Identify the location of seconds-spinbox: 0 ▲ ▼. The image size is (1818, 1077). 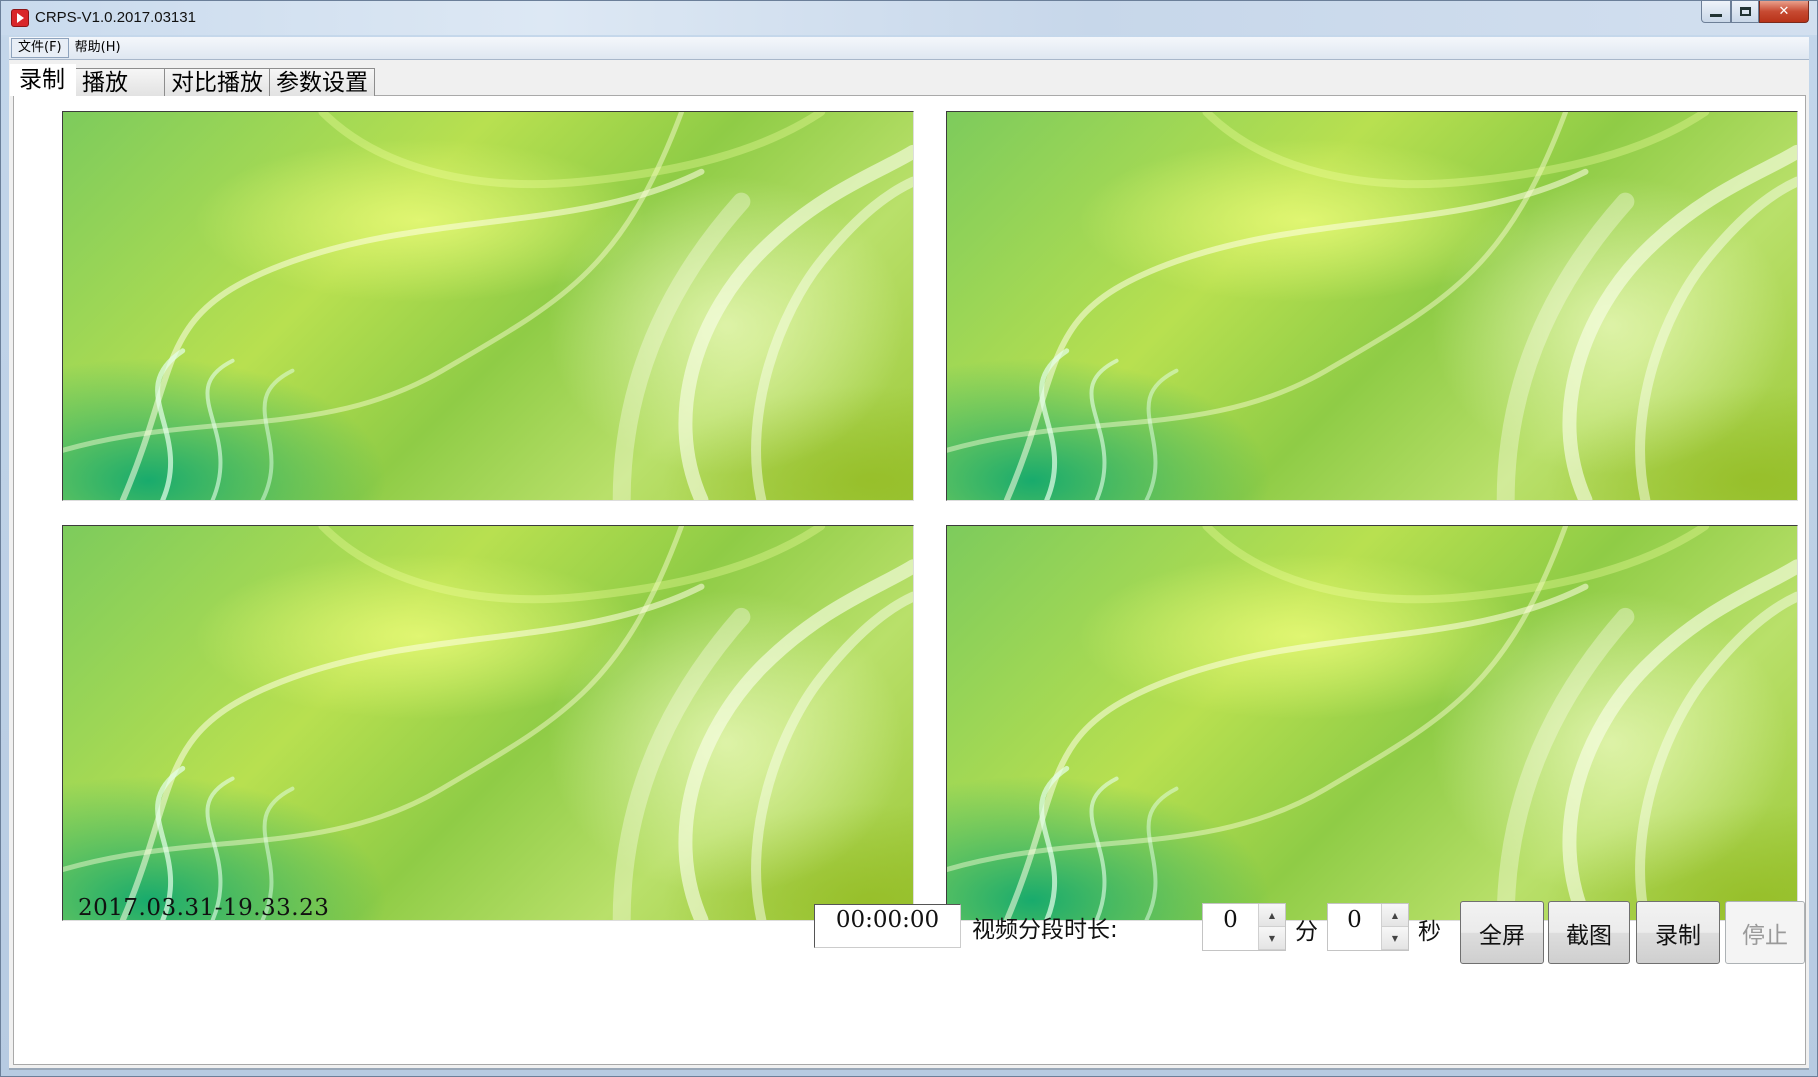
(1368, 927).